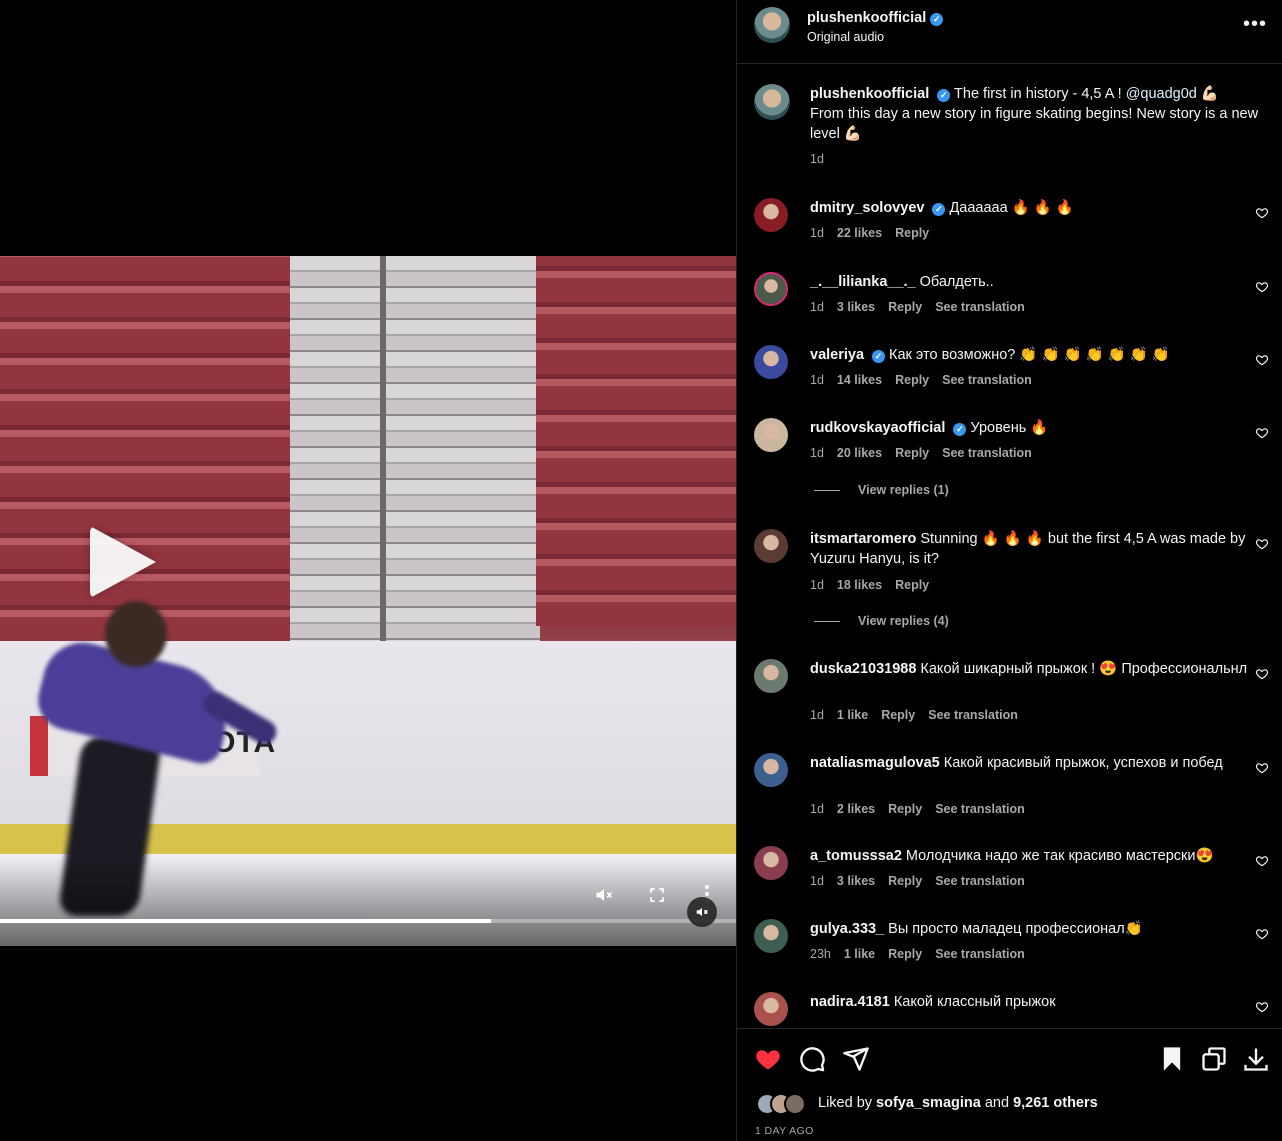 The height and width of the screenshot is (1141, 1282). Describe the element at coordinates (869, 94) in the screenshot. I see `caption-username: plushenkoofficial` at that location.